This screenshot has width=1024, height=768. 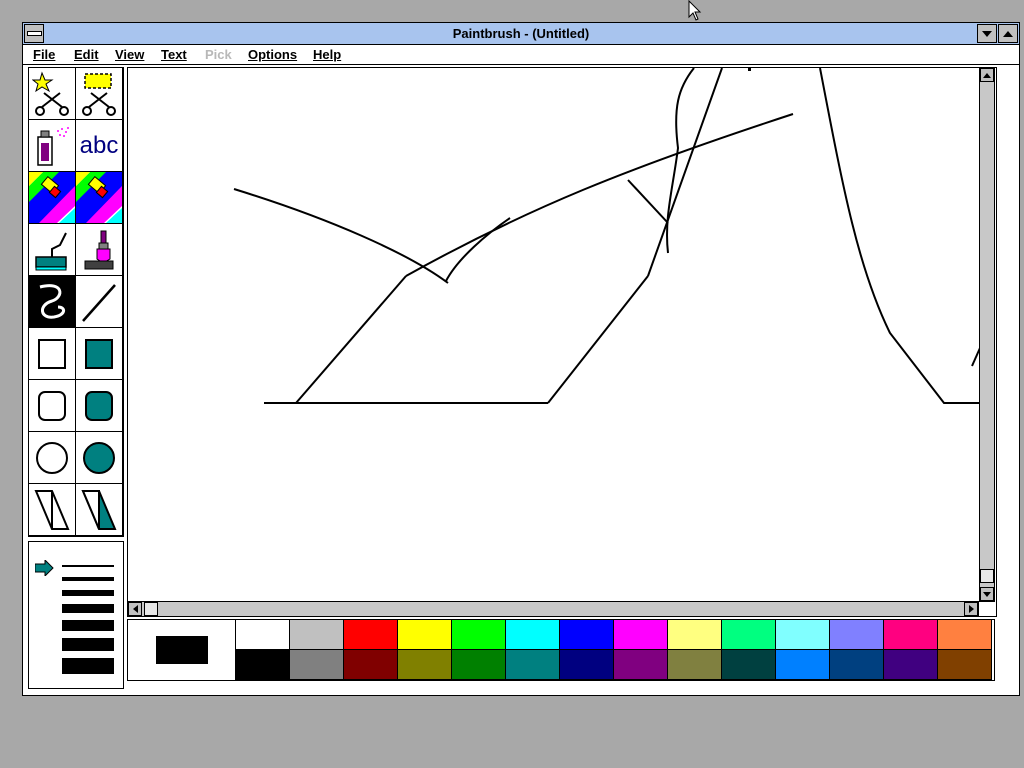 What do you see at coordinates (327, 54) in the screenshot?
I see `menu-help: Help` at bounding box center [327, 54].